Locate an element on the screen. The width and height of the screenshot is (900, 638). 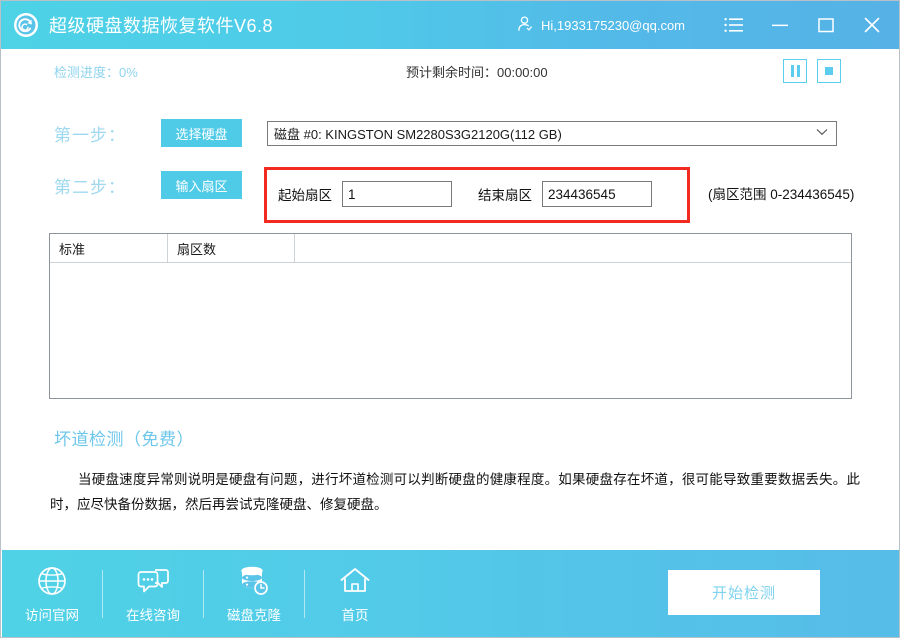
disk-select-value: 磁盘 #0: KINGSTON SM2280S3G2120G(112 GB) is located at coordinates (418, 134).